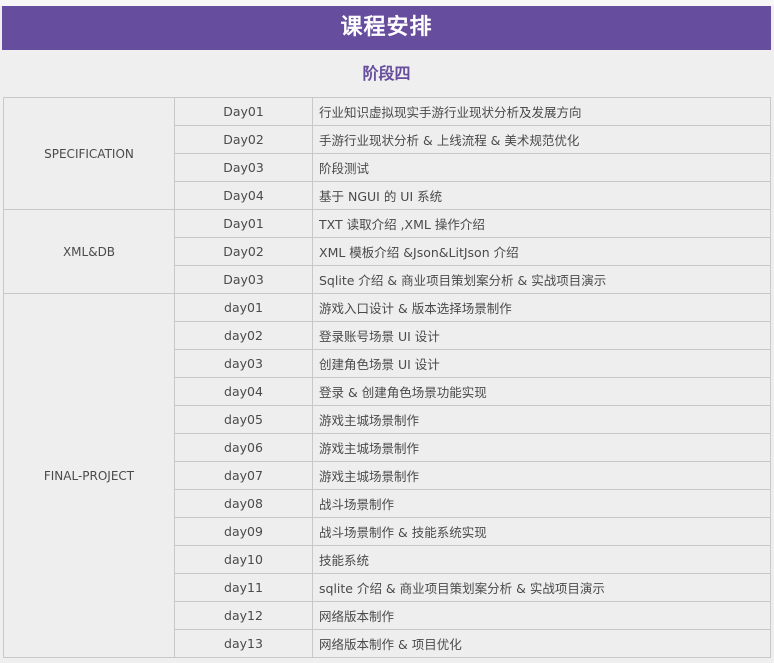 The image size is (774, 663). I want to click on topic-cell: 技能系统, so click(541, 559).